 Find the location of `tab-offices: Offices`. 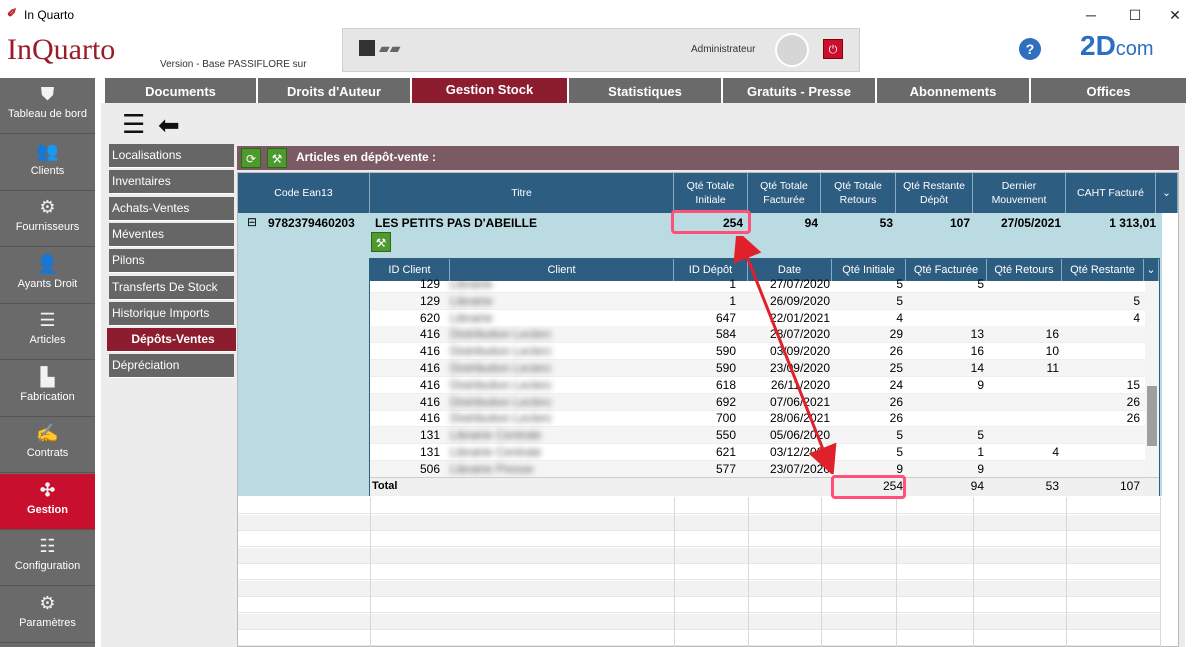

tab-offices: Offices is located at coordinates (1107, 90).